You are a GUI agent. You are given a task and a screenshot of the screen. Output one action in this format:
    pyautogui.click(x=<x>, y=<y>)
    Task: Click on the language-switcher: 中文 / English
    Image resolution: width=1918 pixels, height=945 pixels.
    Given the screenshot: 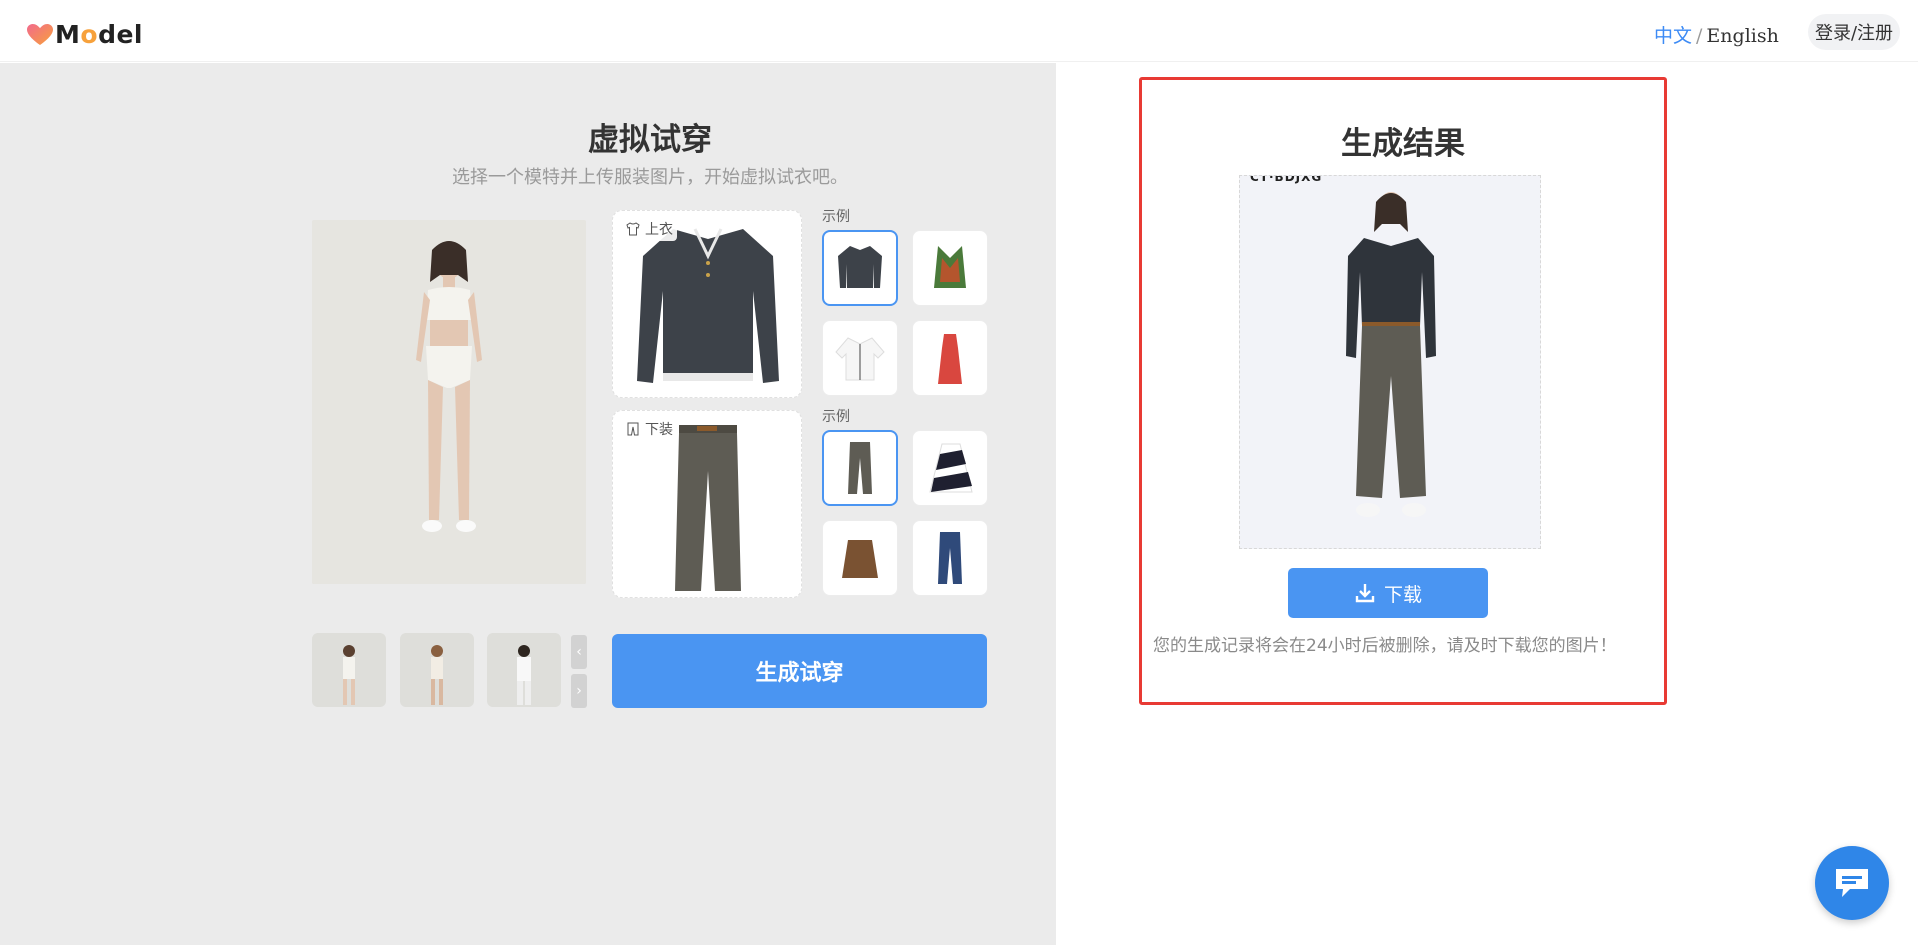 What is the action you would take?
    pyautogui.click(x=1716, y=34)
    